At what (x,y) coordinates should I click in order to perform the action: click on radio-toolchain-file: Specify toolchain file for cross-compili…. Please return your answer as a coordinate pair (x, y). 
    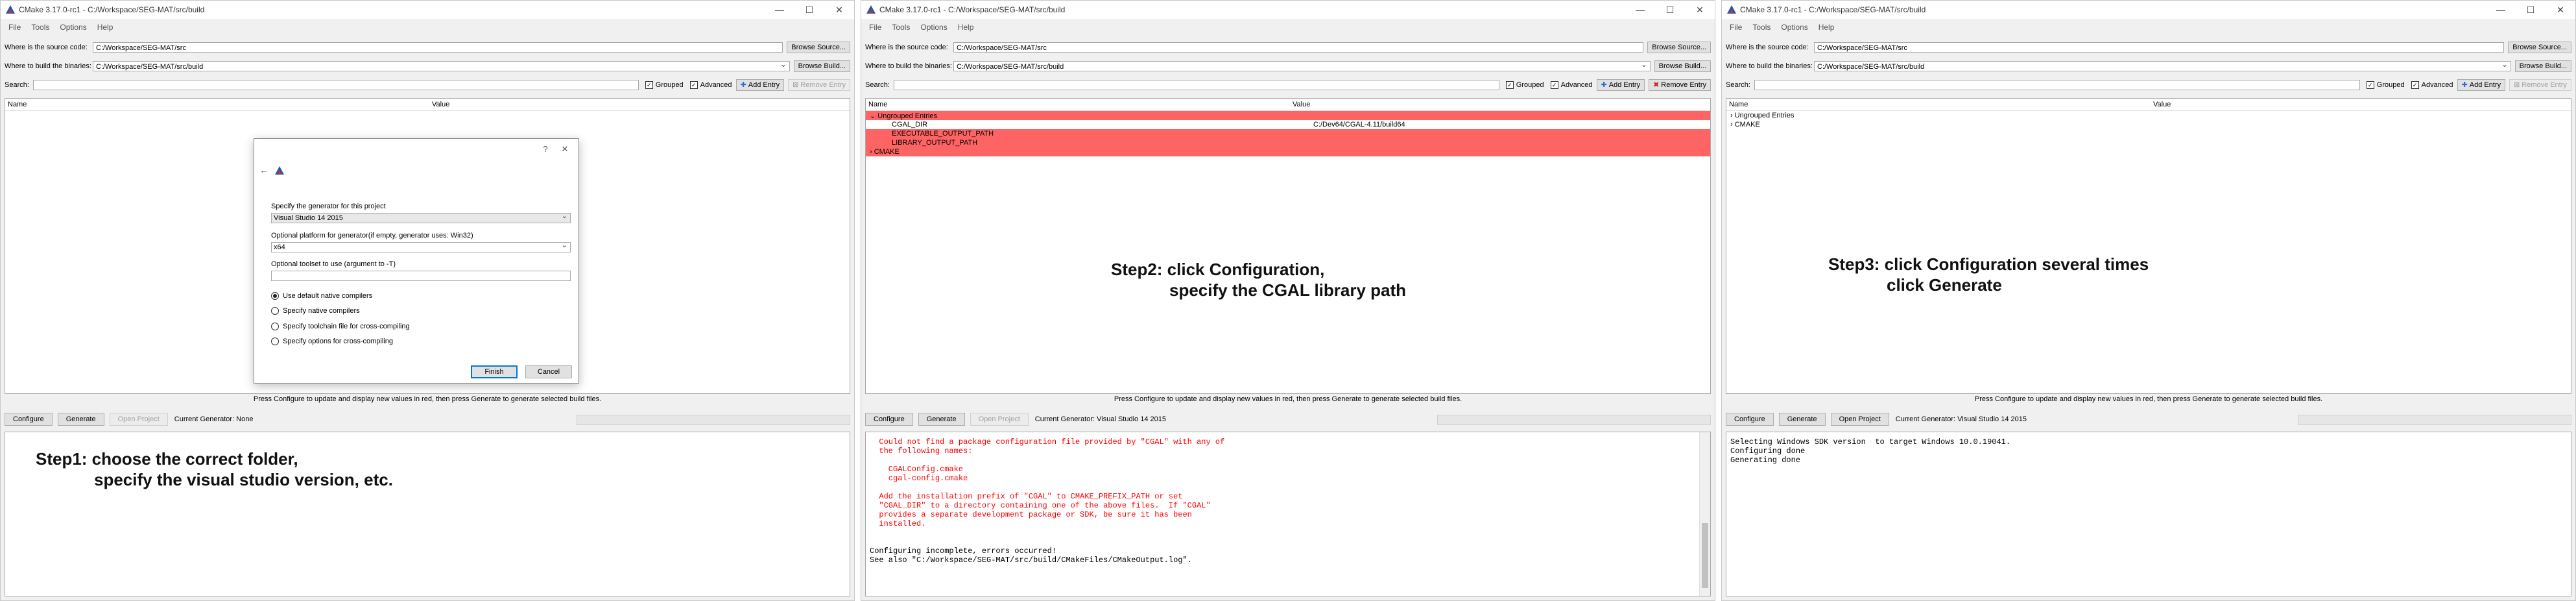
    Looking at the image, I should click on (340, 326).